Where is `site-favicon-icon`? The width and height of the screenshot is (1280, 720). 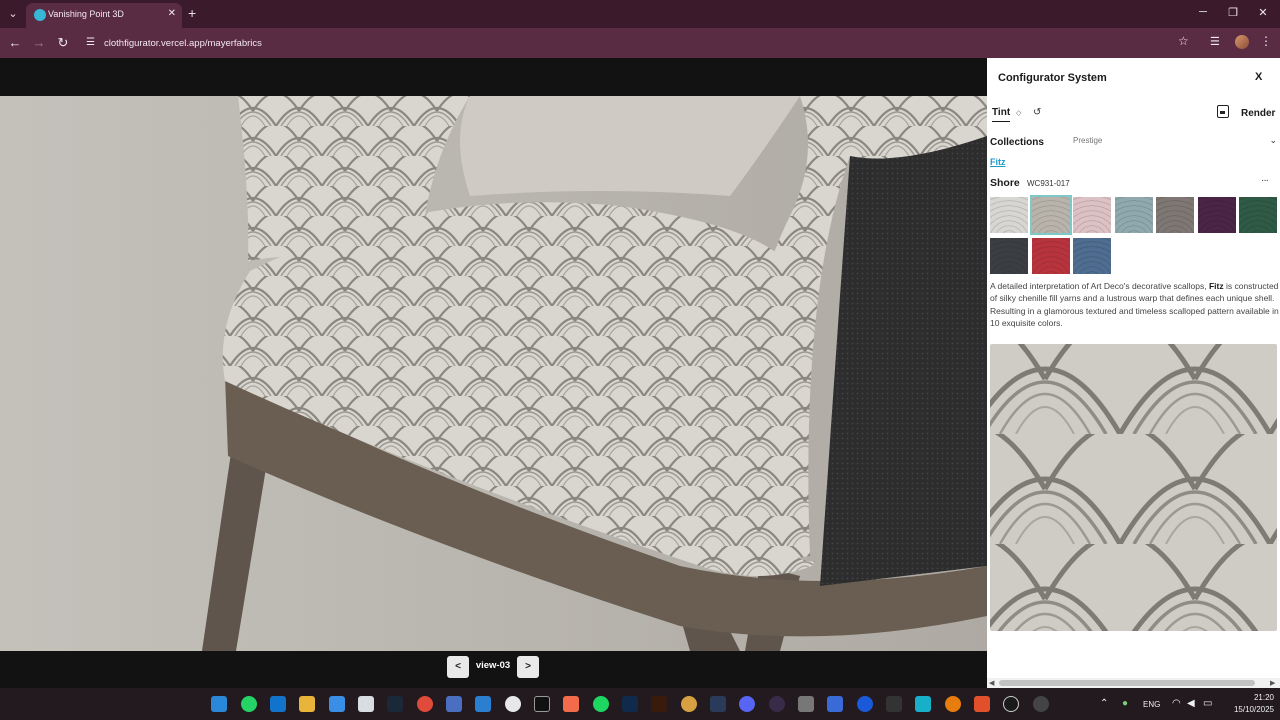
site-favicon-icon is located at coordinates (40, 15).